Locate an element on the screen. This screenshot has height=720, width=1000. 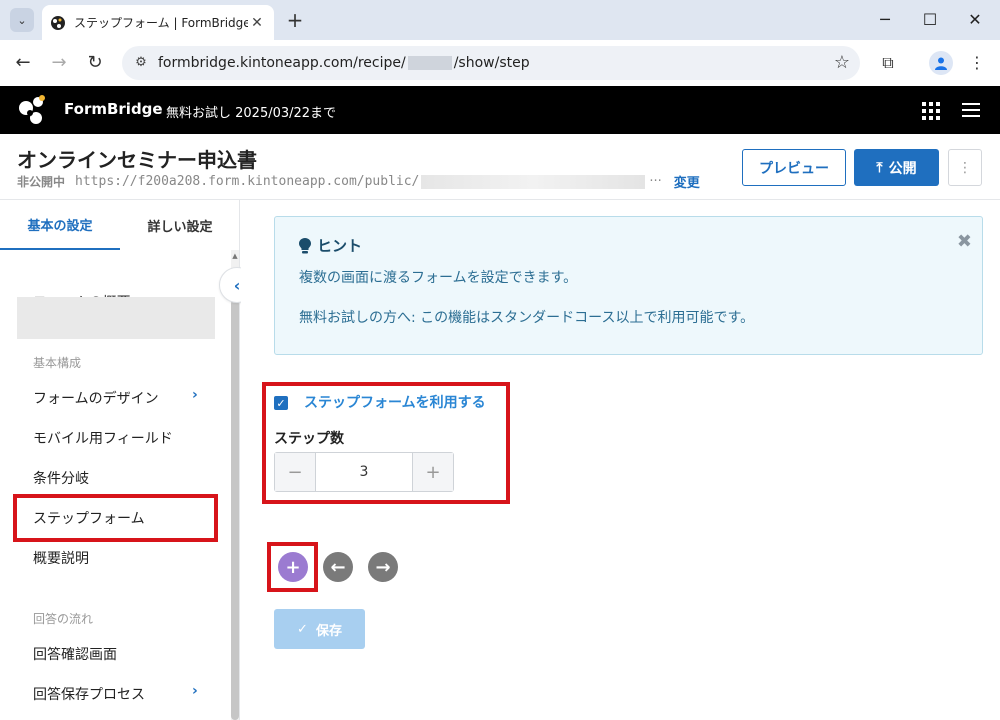
tab-list-chevron-icon: ⌄ is located at coordinates (22, 20).